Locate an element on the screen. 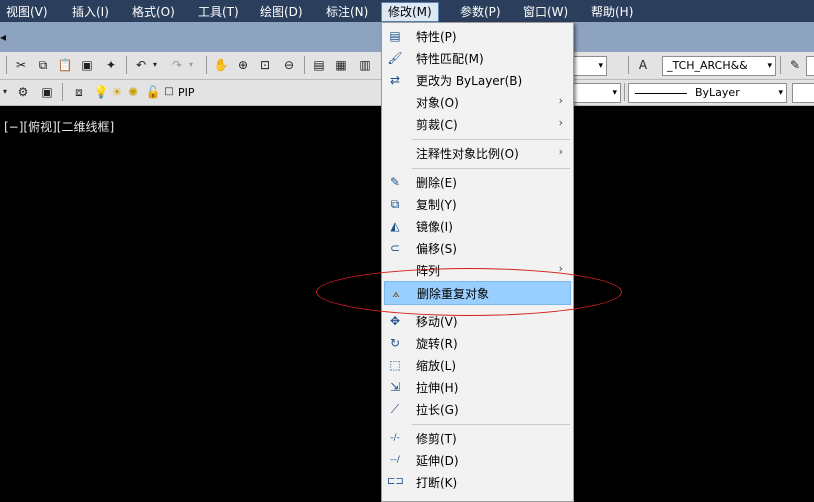 The image size is (814, 502). menu-item-label: 镜像(I) is located at coordinates (434, 227).